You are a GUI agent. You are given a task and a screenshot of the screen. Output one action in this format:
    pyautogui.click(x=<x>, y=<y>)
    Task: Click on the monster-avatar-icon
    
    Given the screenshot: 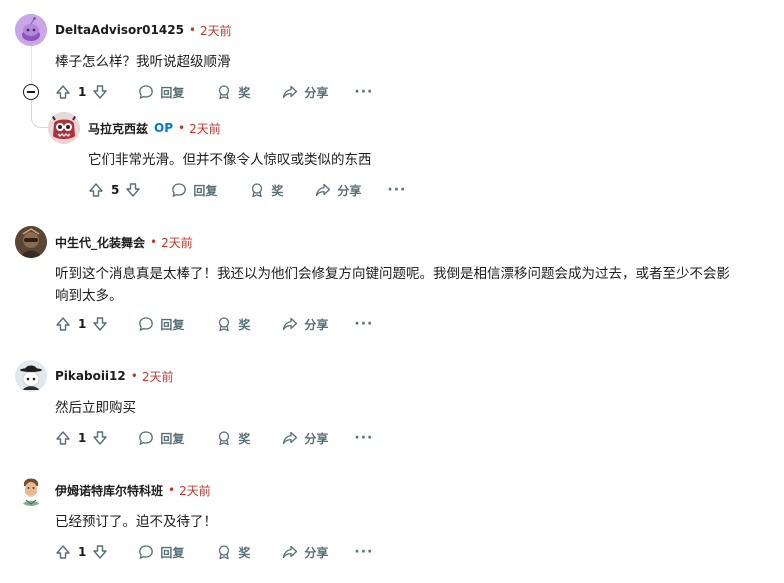 What is the action you would take?
    pyautogui.click(x=64, y=128)
    